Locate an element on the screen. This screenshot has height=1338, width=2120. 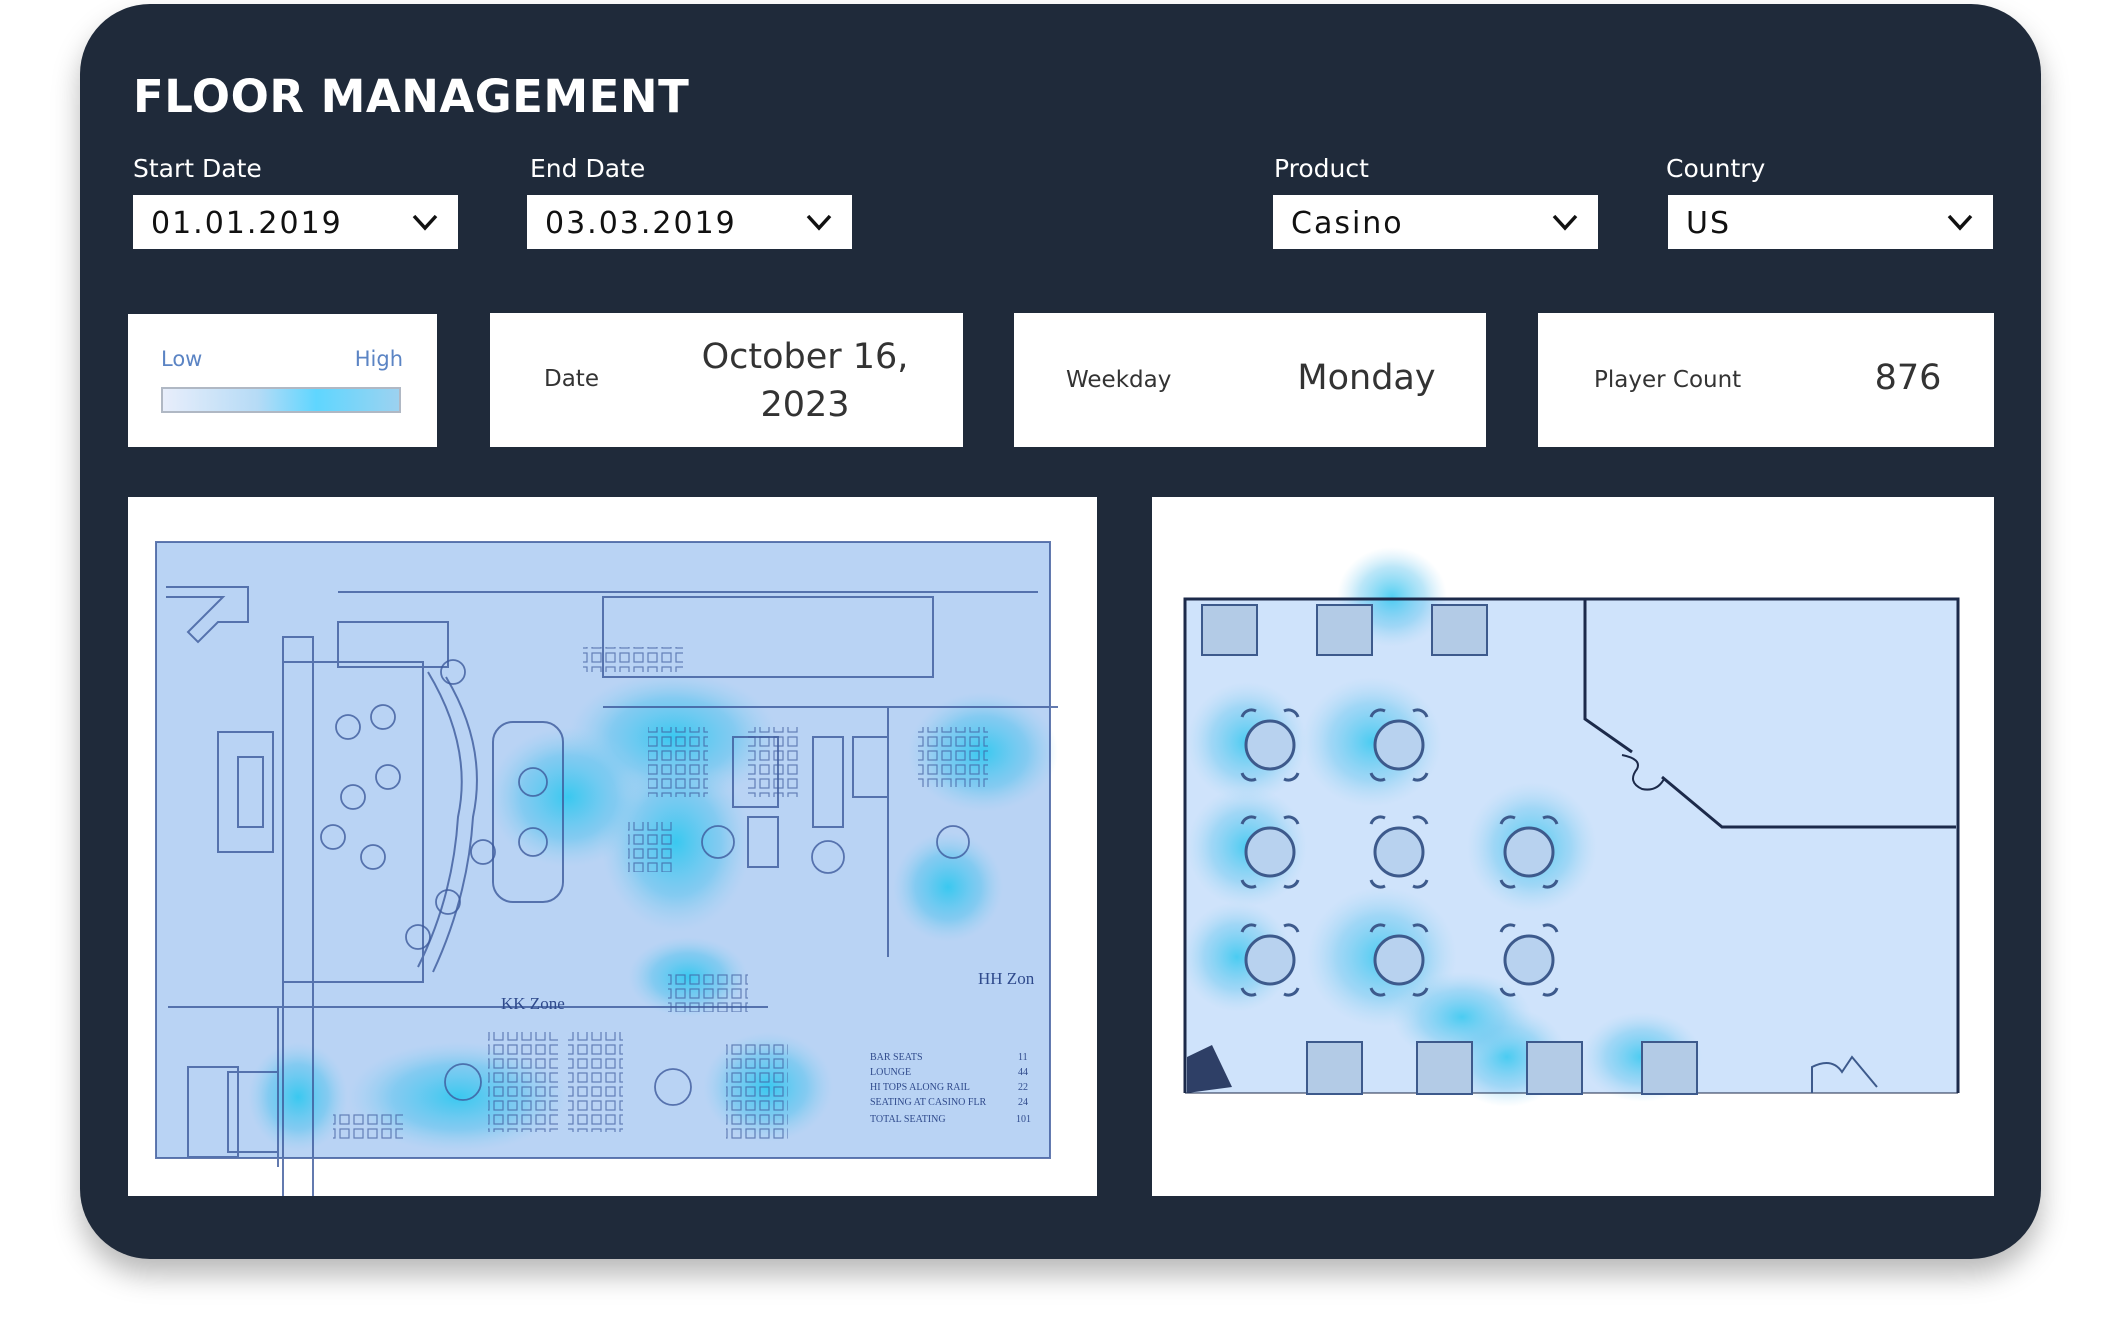
seating-legend-count: 11 is located at coordinates (1023, 1057).